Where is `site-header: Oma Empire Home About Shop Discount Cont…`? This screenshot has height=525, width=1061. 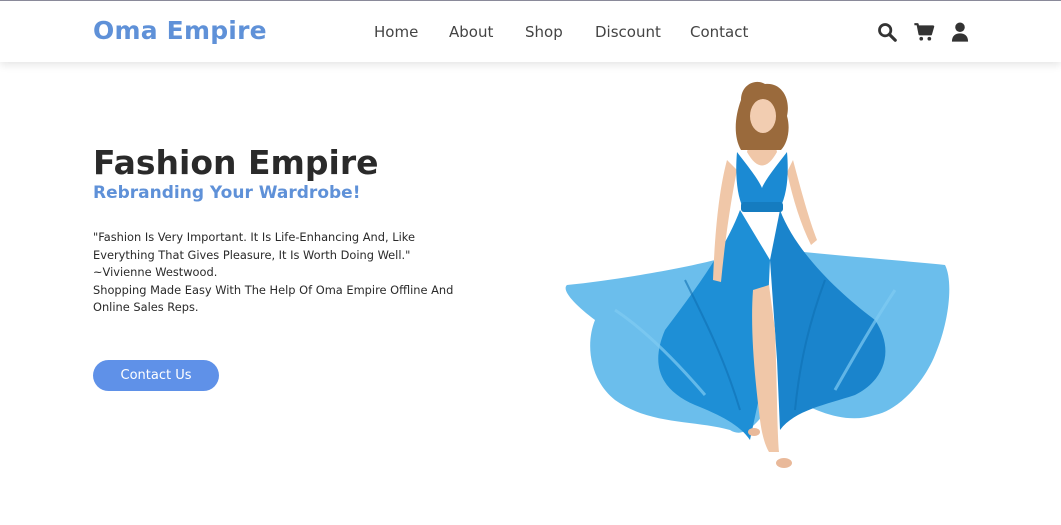 site-header: Oma Empire Home About Shop Discount Cont… is located at coordinates (530, 31).